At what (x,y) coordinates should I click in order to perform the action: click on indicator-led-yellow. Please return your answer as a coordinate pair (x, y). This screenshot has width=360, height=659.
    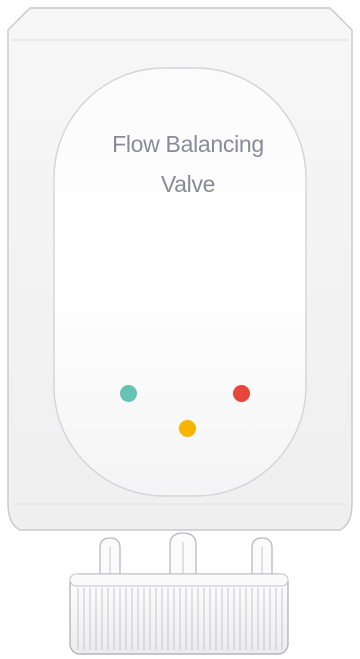
    Looking at the image, I should click on (187, 428).